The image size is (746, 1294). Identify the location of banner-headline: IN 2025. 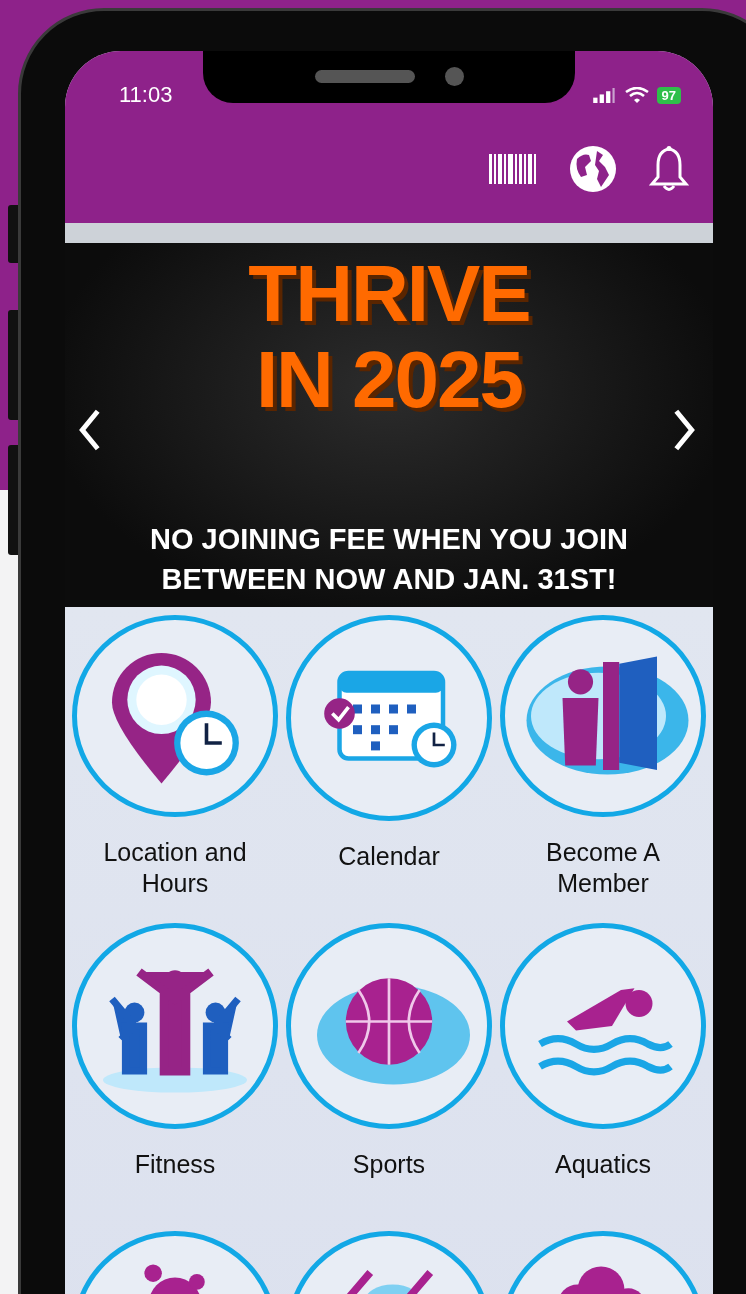
(389, 380).